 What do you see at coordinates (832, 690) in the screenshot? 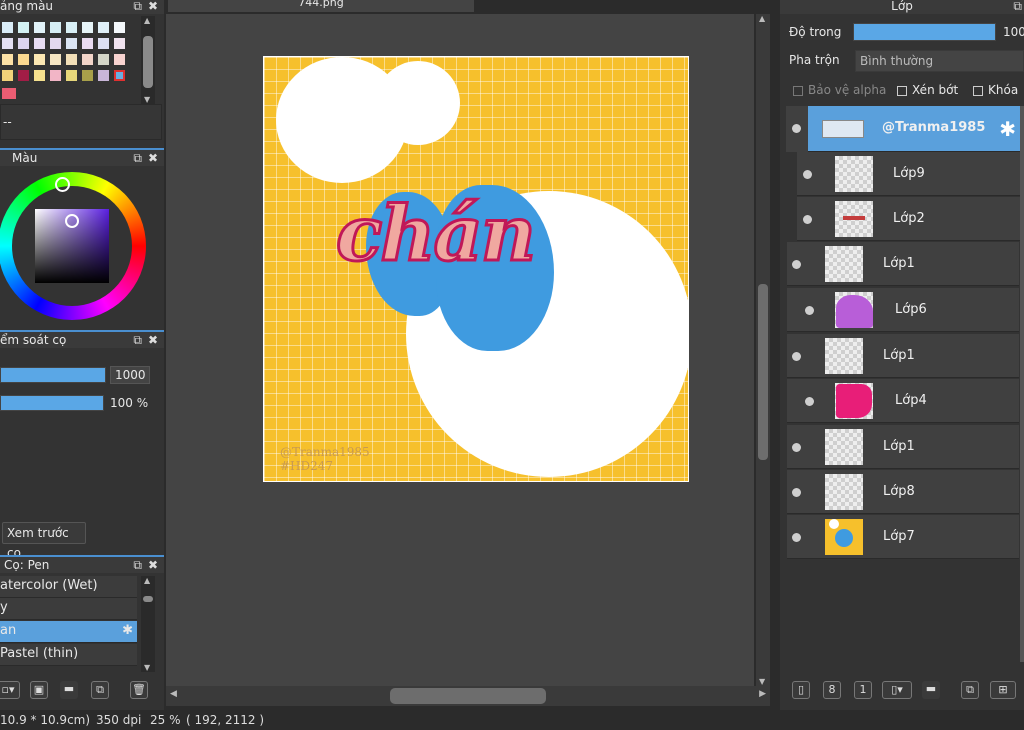
I see `new-8bit-layer-icon: 8` at bounding box center [832, 690].